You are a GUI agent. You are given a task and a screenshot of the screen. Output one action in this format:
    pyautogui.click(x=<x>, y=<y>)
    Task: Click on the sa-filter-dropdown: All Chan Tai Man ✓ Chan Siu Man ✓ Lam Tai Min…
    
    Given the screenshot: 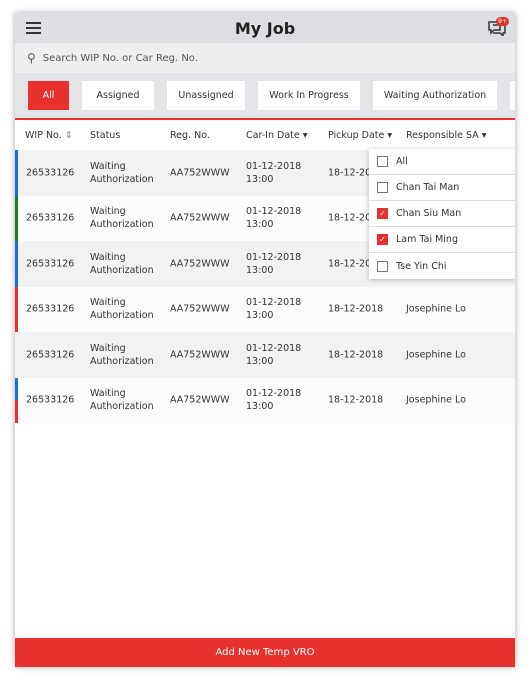 What is the action you would take?
    pyautogui.click(x=442, y=214)
    